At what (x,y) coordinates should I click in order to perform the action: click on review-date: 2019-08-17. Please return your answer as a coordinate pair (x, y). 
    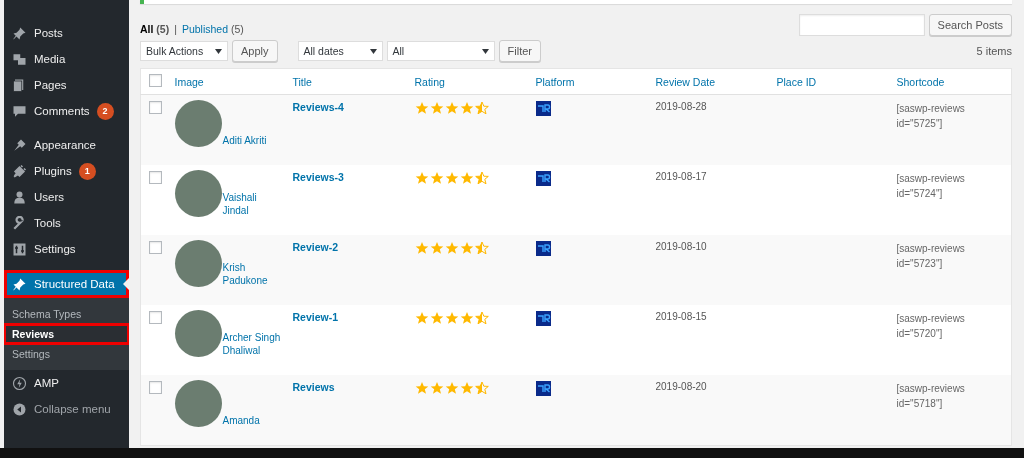
    Looking at the image, I should click on (681, 176).